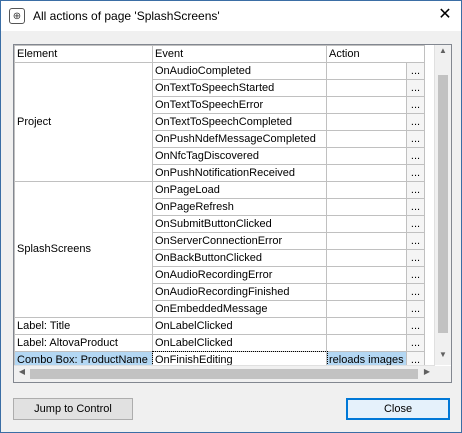 This screenshot has height=433, width=462. I want to click on event-cell: OnBackButtonClicked, so click(239, 258).